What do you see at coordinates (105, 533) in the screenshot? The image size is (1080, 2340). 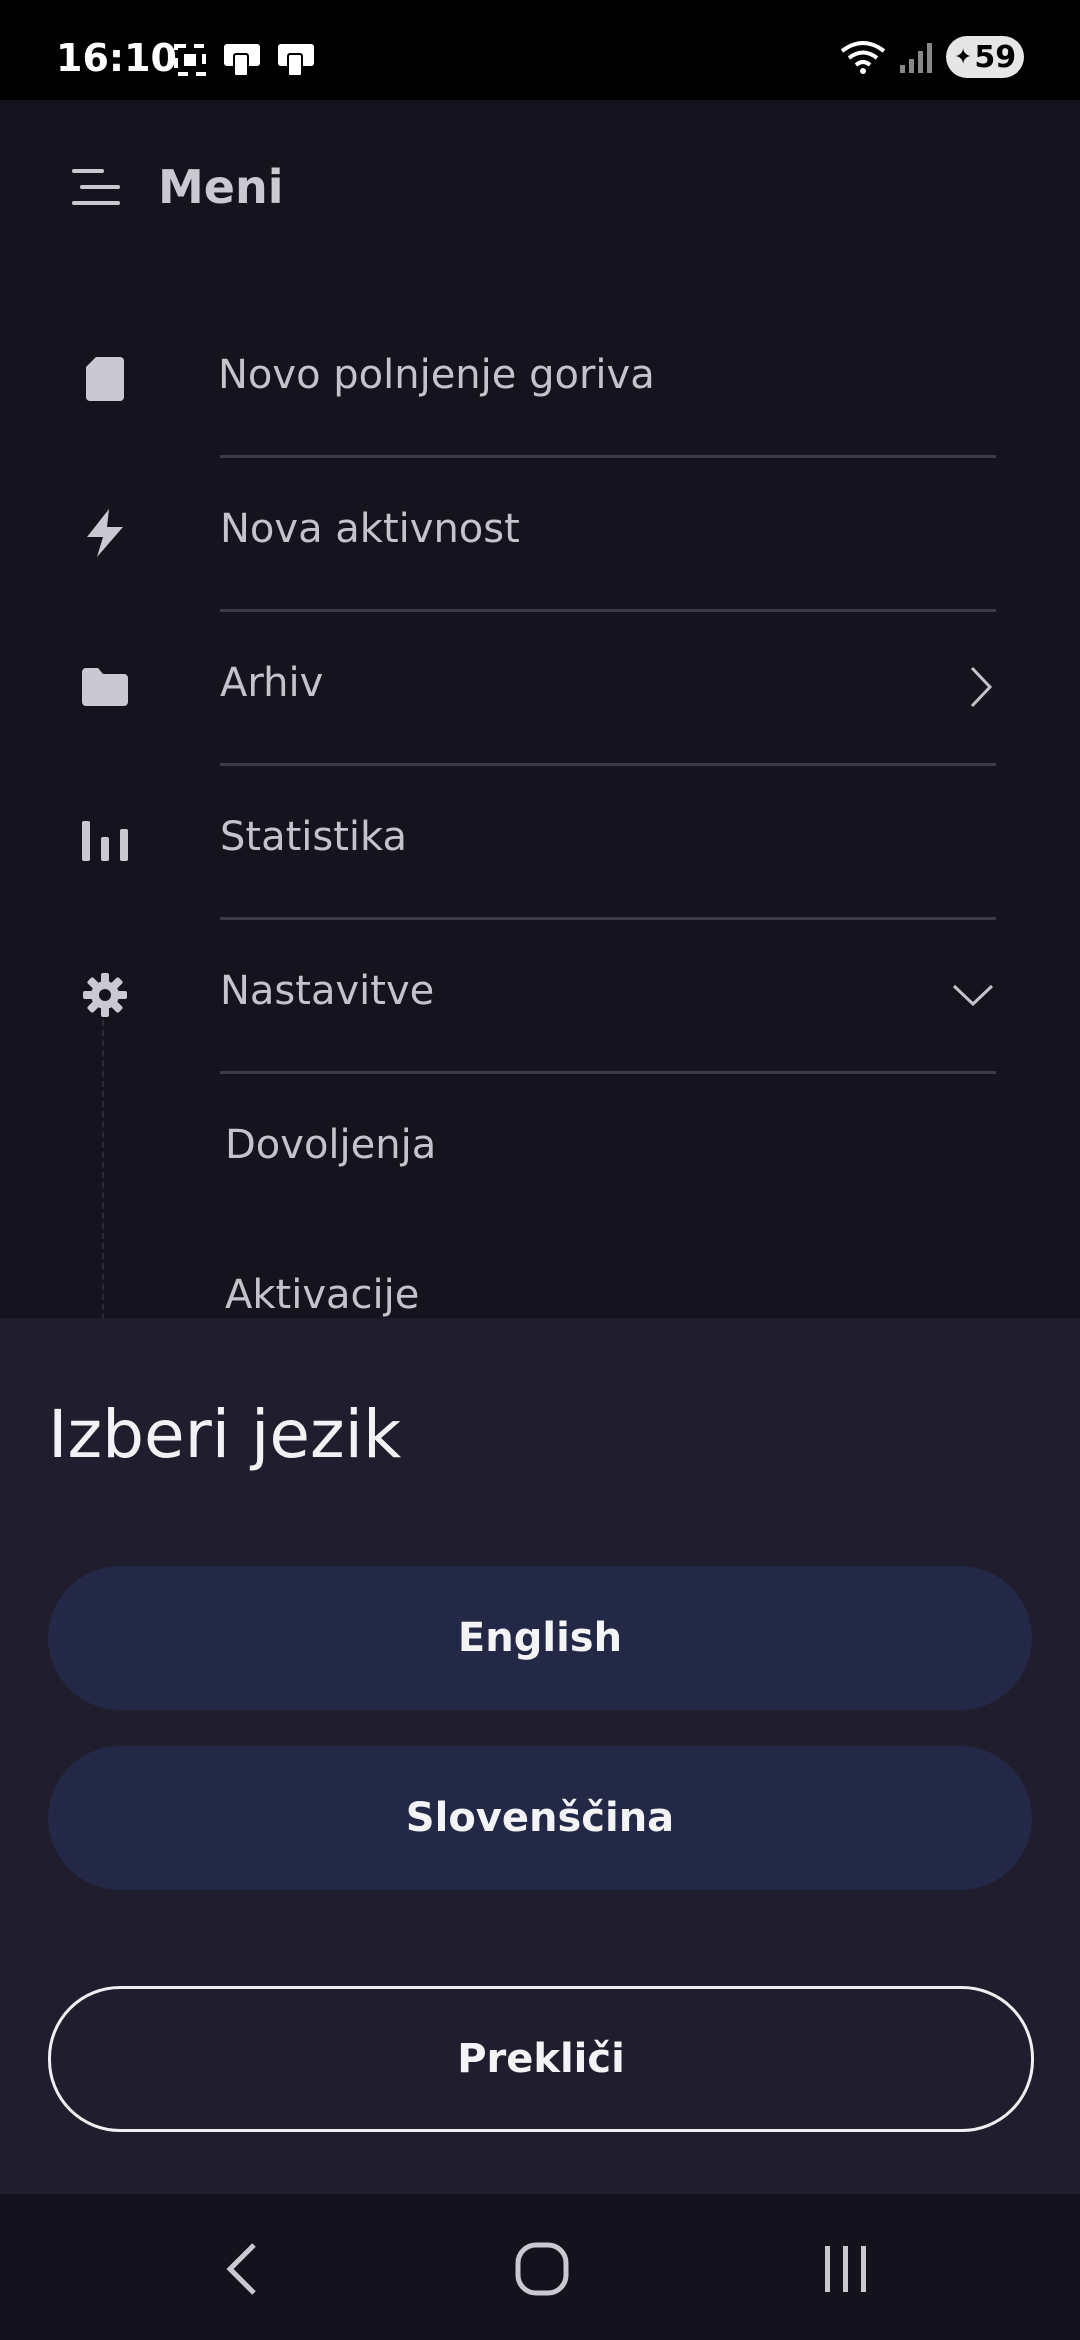 I see `lightning-icon` at bounding box center [105, 533].